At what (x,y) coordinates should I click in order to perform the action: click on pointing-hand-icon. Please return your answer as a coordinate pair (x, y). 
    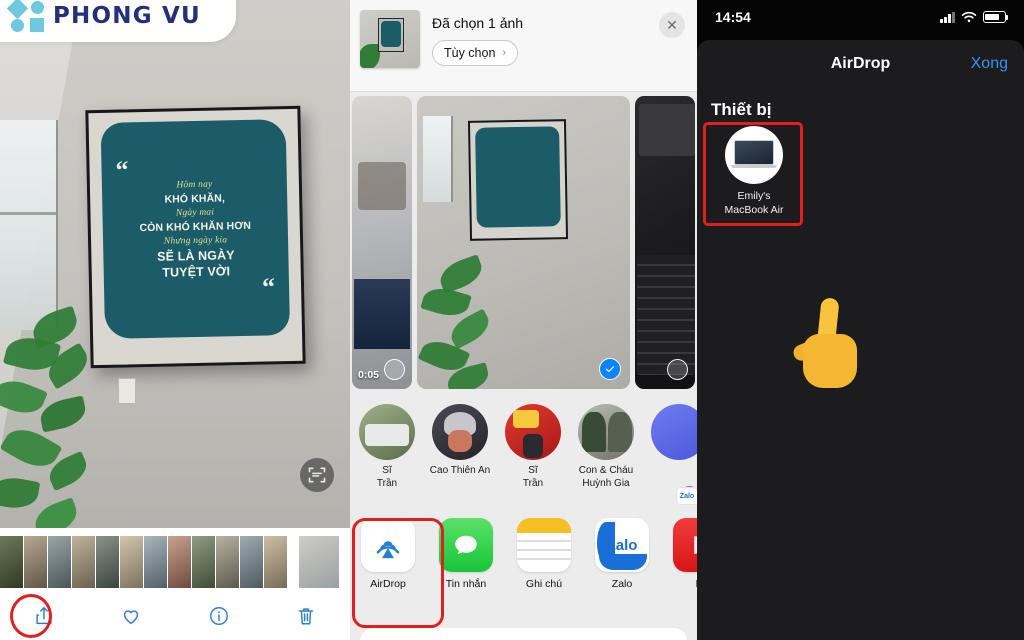
    Looking at the image, I should click on (824, 343).